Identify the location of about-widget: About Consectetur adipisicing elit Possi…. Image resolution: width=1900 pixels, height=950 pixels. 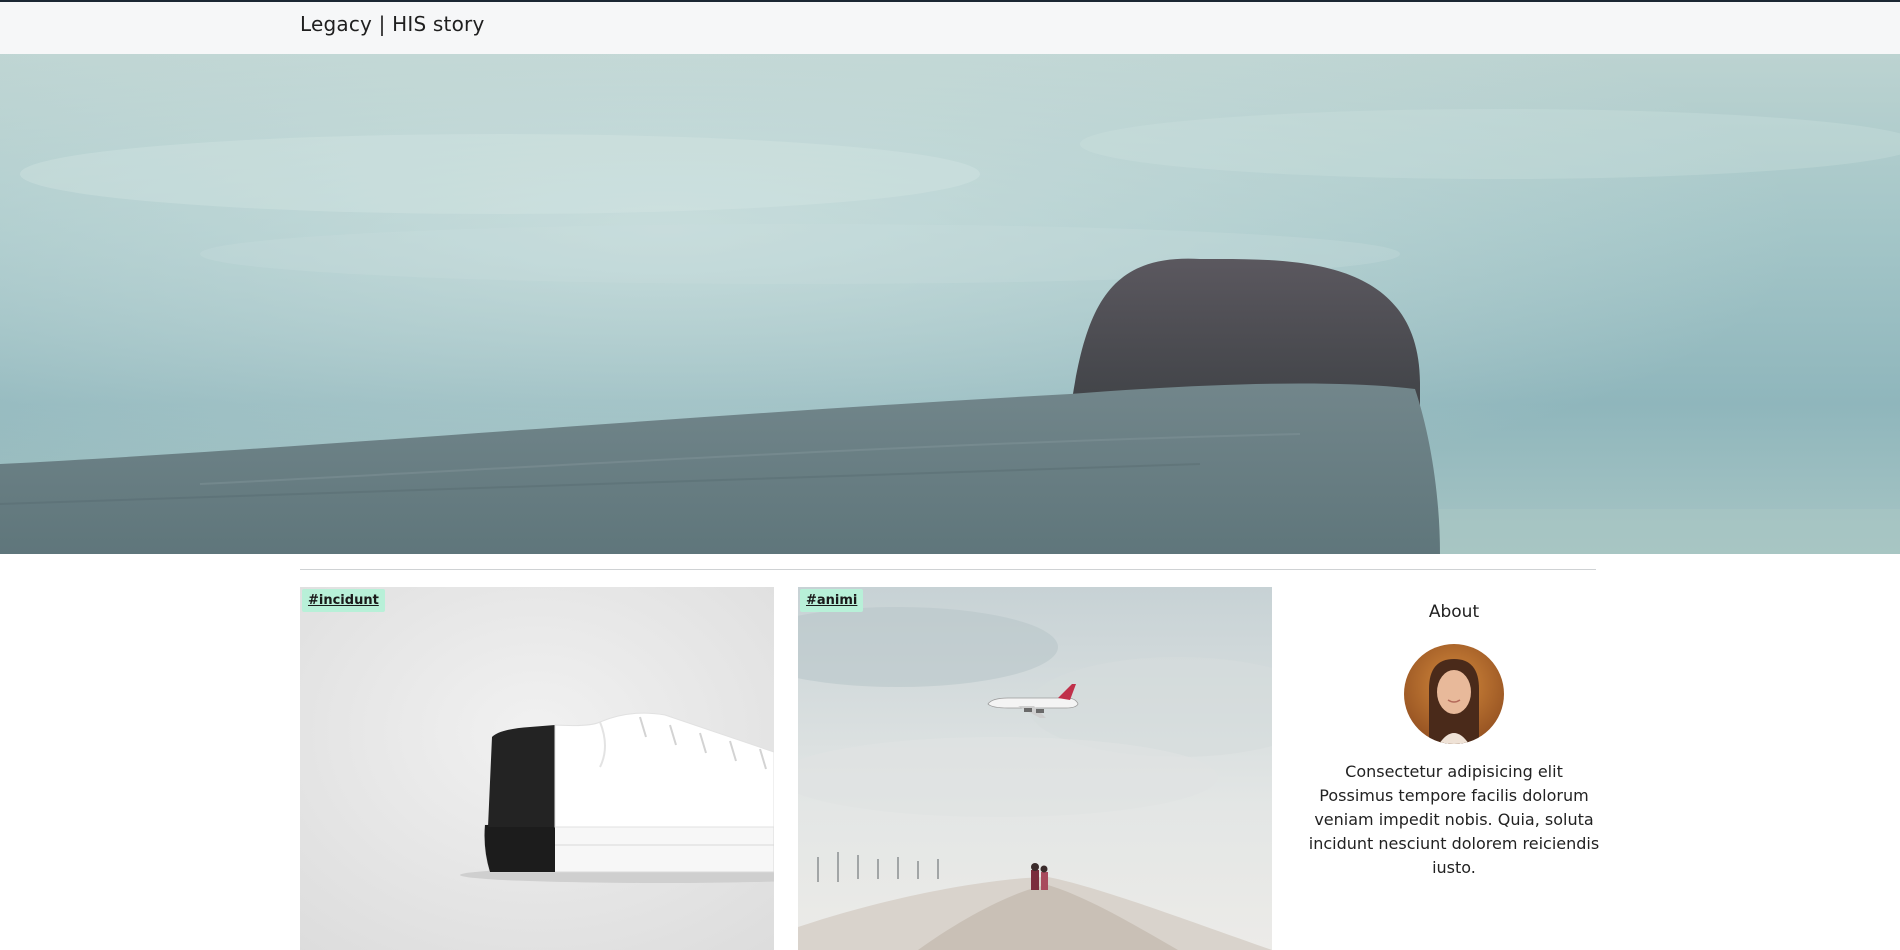
(1454, 733).